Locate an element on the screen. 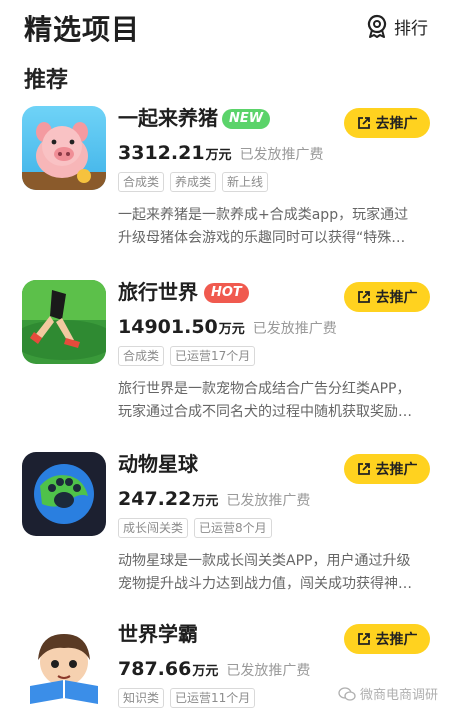 The height and width of the screenshot is (709, 452). hot-badge: HOT is located at coordinates (226, 293).